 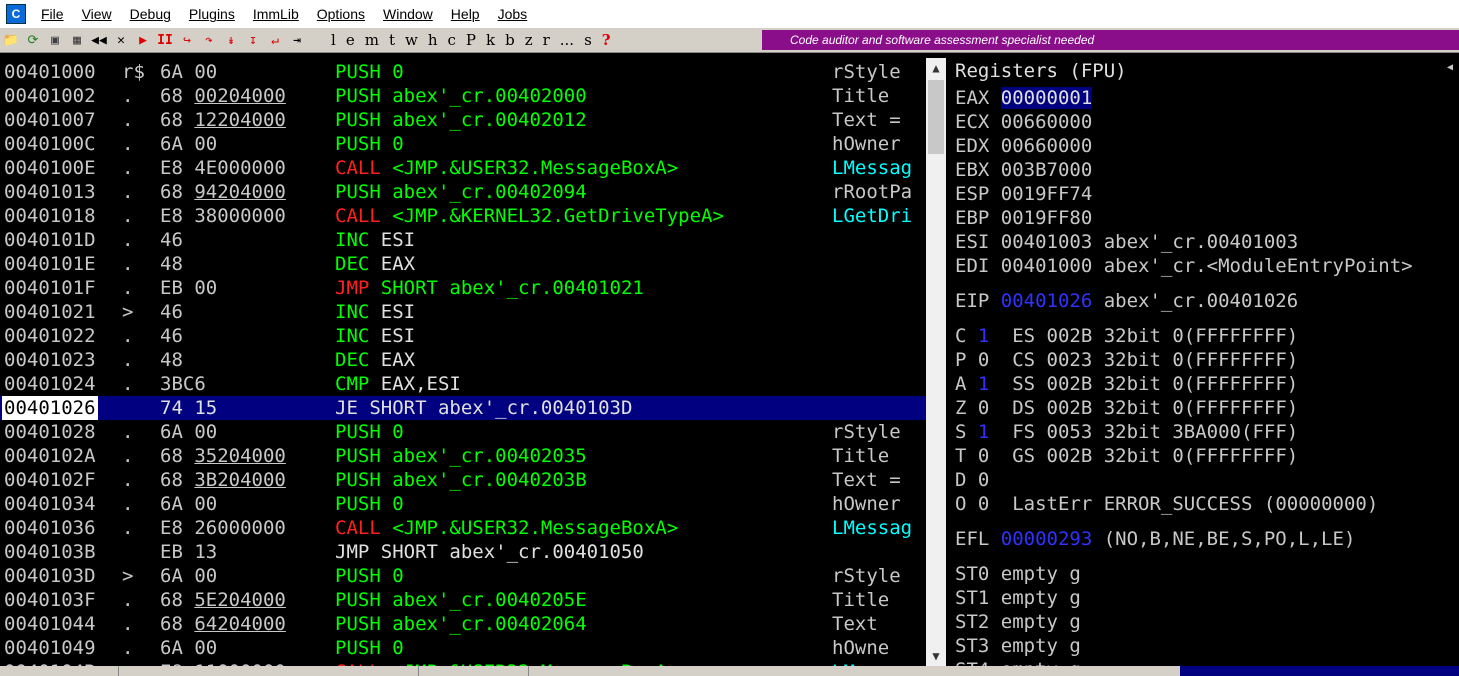 I want to click on menu-plugins: Plugins, so click(x=212, y=14).